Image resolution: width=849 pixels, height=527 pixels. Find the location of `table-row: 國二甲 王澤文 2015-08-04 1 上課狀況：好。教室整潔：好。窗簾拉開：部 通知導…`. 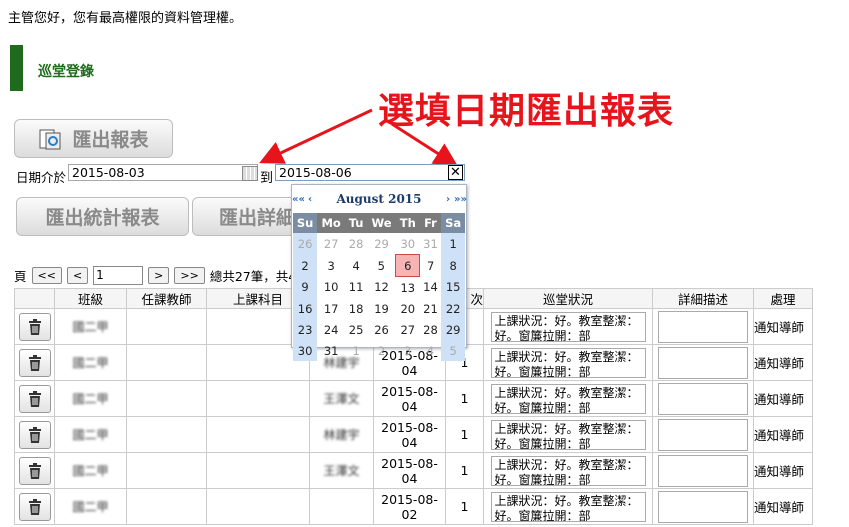

table-row: 國二甲 王澤文 2015-08-04 1 上課狀況：好。教室整潔：好。窗簾拉開：部 通知導… is located at coordinates (413, 398).